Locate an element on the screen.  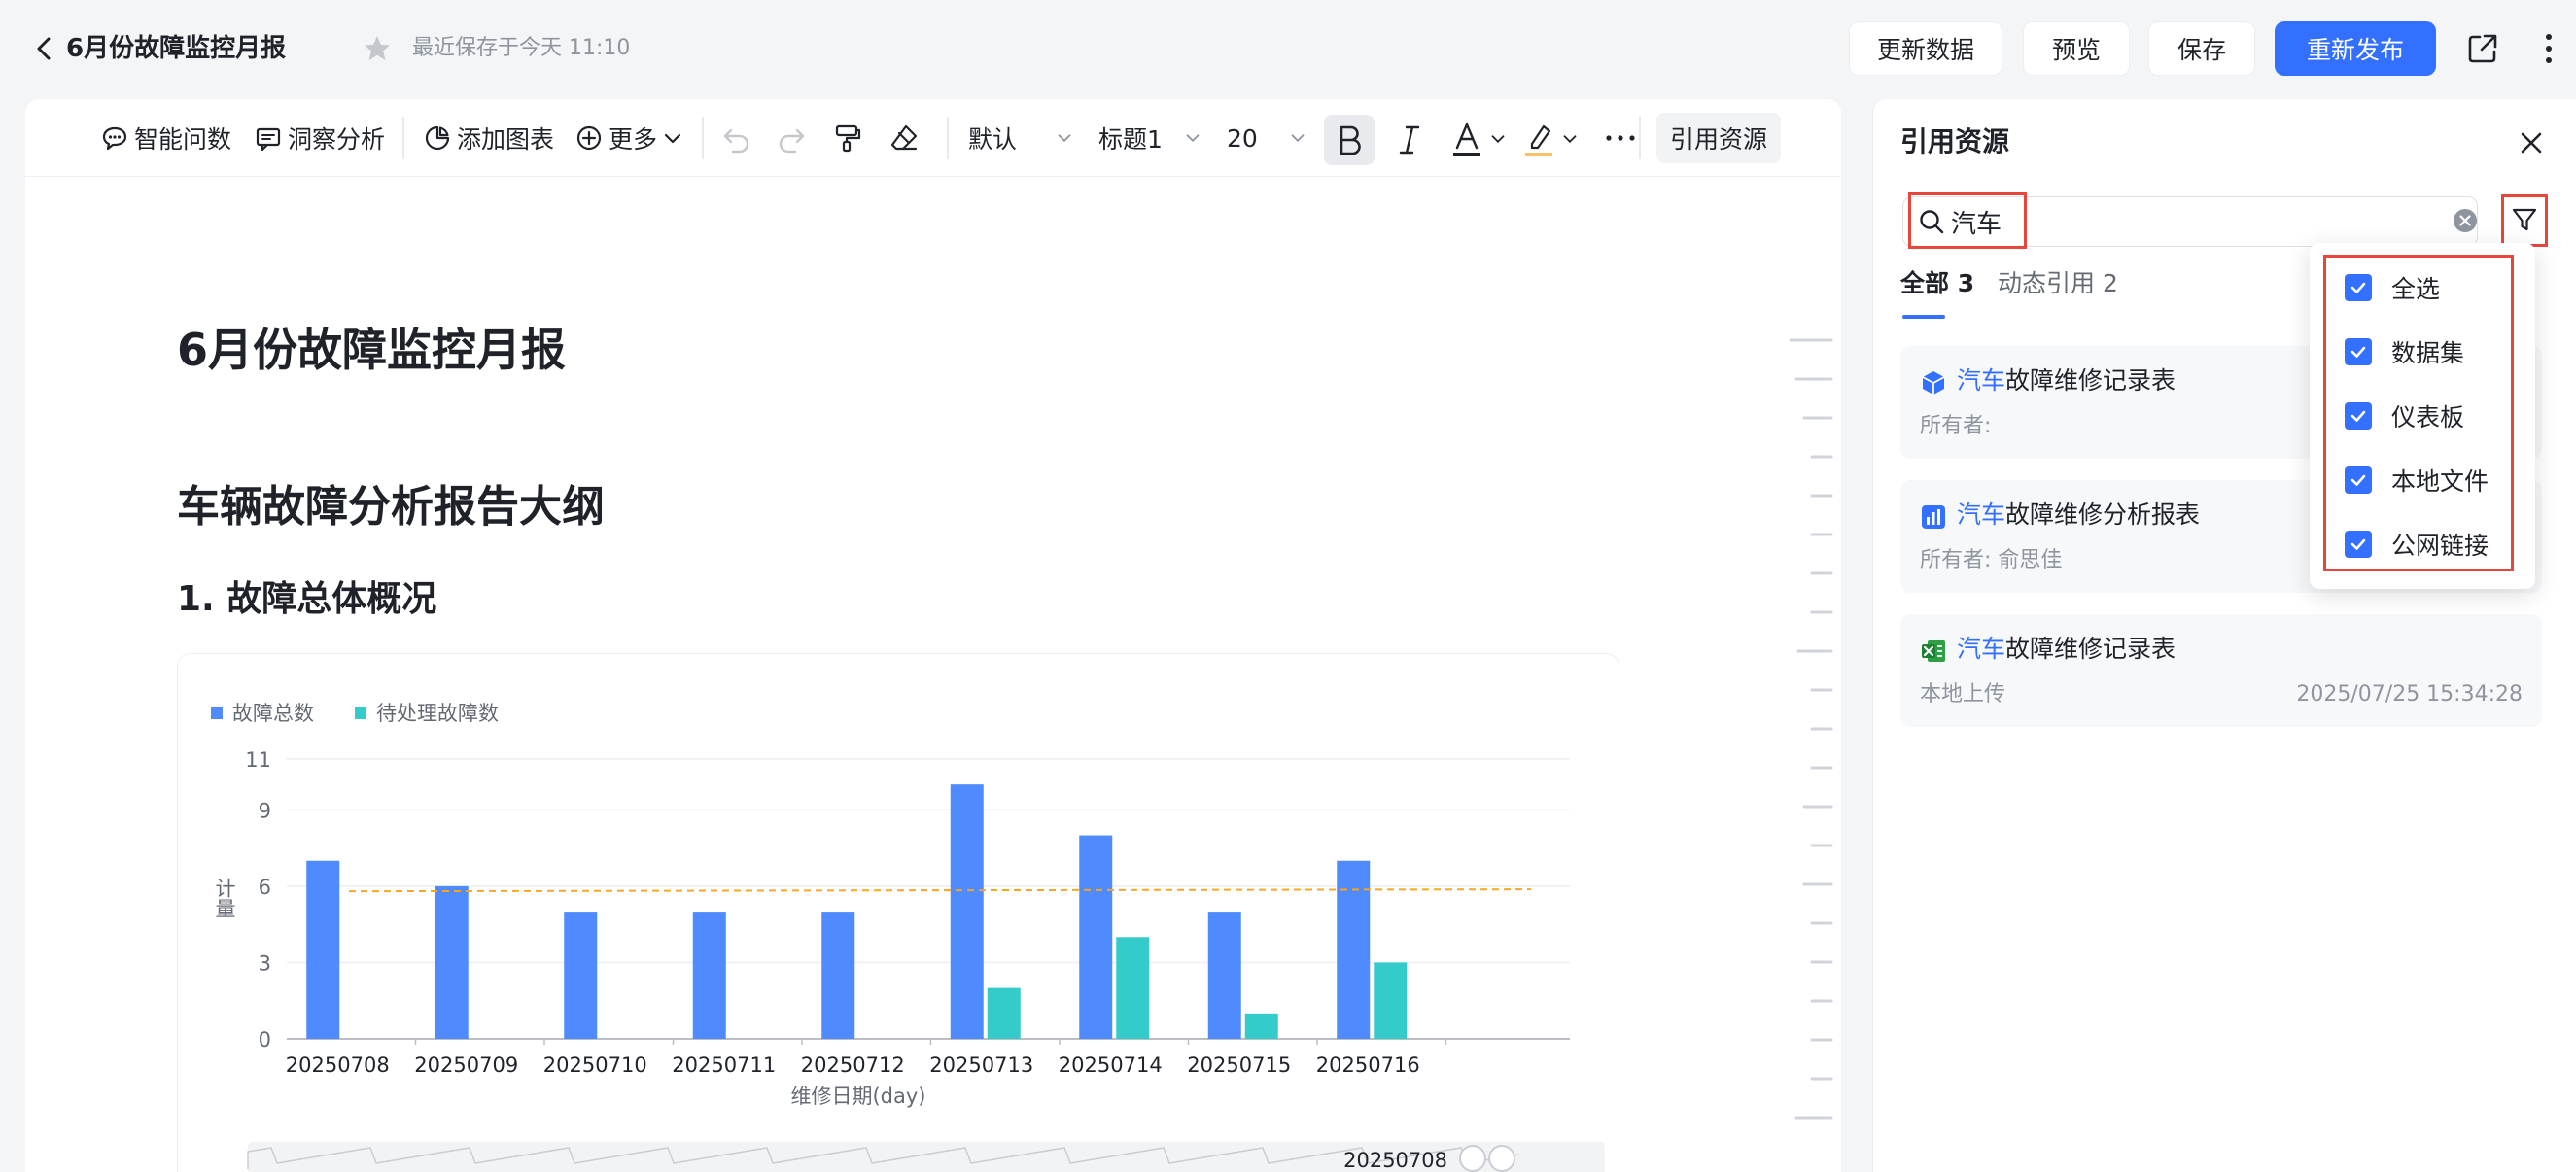
reference-resource-button: 引用资源 is located at coordinates (1719, 138).